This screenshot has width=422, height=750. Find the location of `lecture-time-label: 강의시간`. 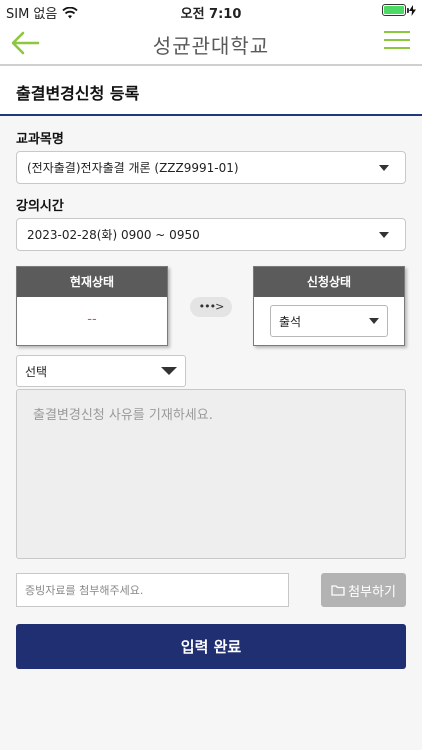

lecture-time-label: 강의시간 is located at coordinates (40, 206).